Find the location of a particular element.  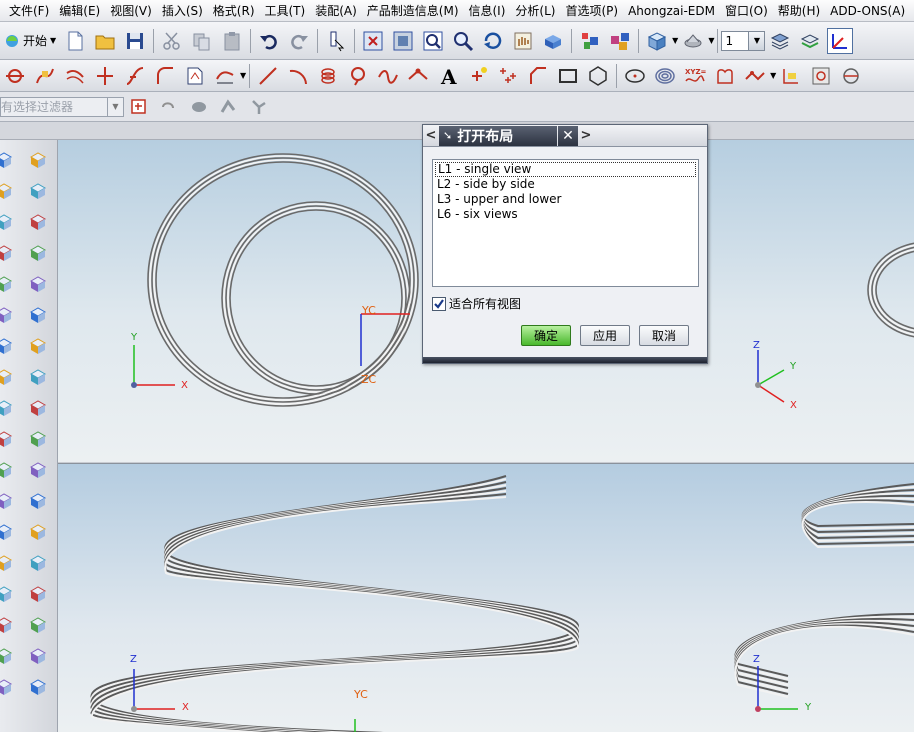

draft-button is located at coordinates (38, 377).